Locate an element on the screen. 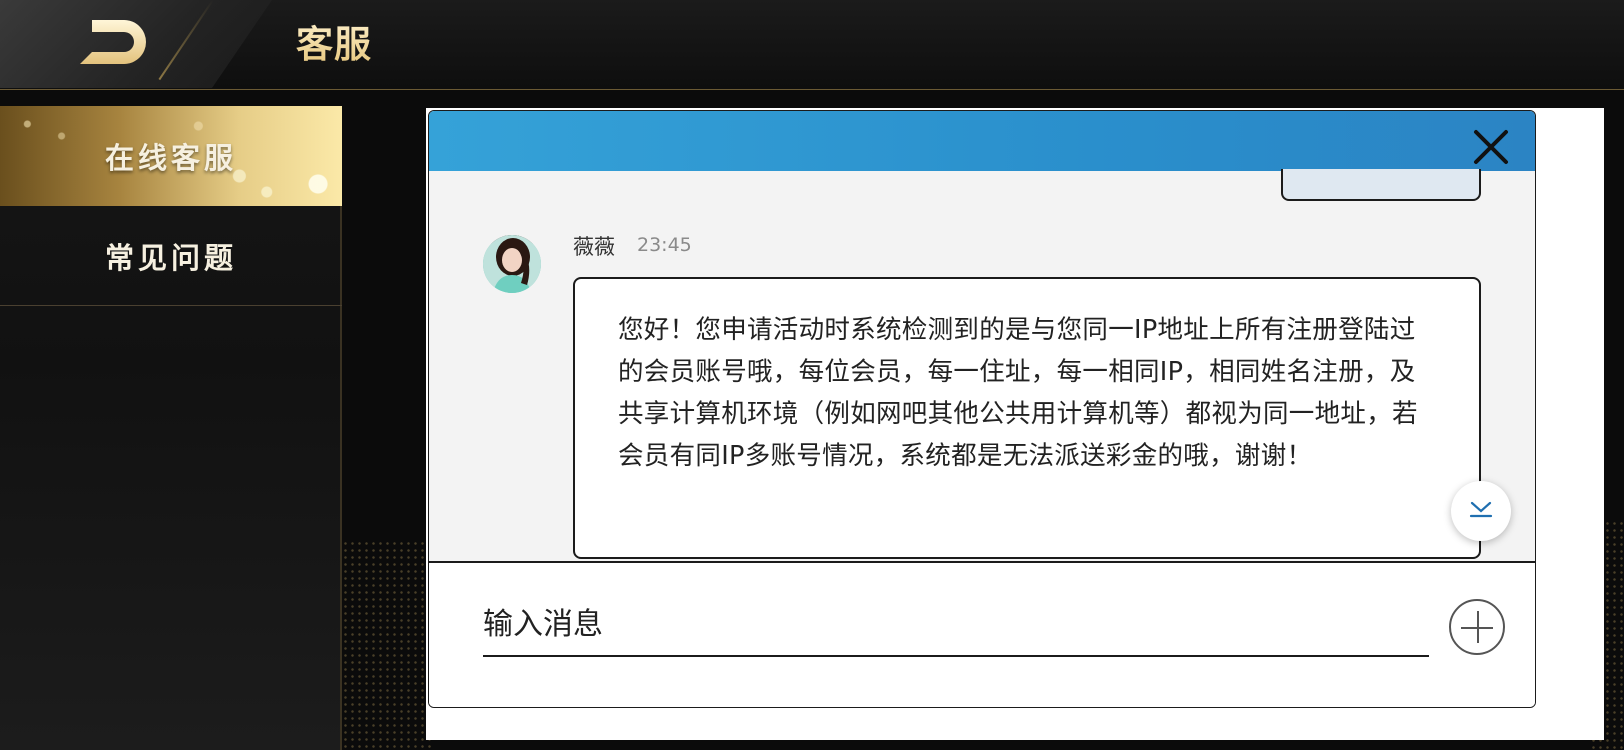 The height and width of the screenshot is (750, 1624). input-area is located at coordinates (982, 634).